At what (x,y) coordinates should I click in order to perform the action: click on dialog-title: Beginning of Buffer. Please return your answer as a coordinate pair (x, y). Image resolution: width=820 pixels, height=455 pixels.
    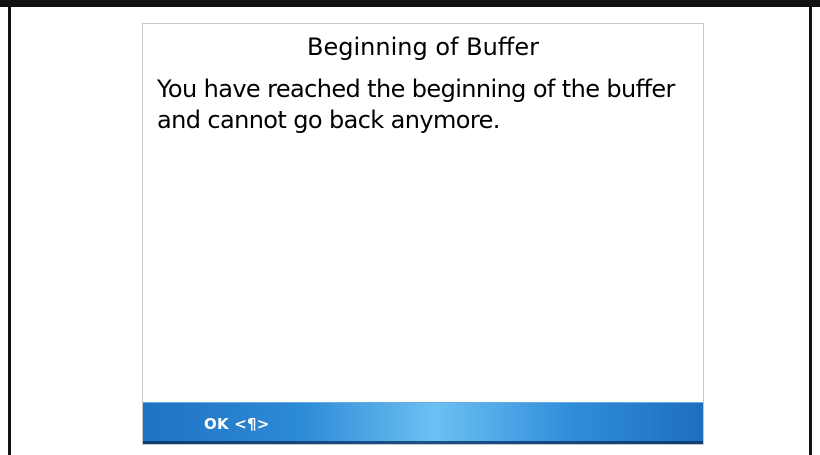
    Looking at the image, I should click on (423, 47).